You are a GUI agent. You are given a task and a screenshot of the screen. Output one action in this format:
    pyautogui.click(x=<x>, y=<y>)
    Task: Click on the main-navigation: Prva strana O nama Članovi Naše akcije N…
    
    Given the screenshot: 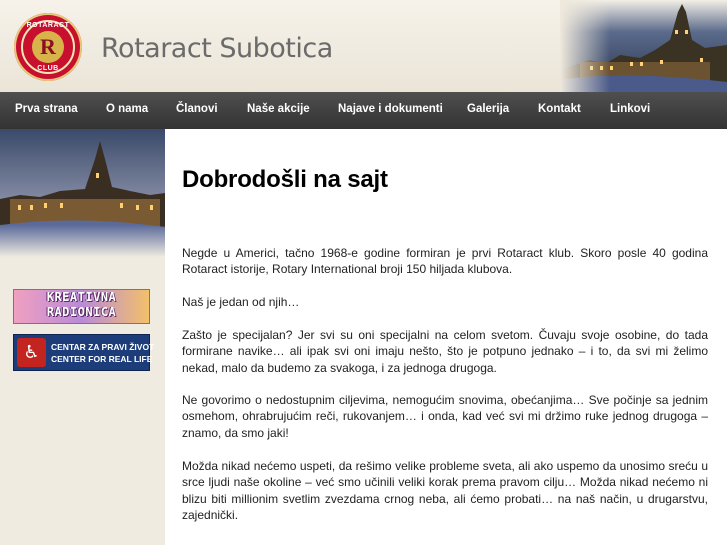 What is the action you would take?
    pyautogui.click(x=363, y=110)
    